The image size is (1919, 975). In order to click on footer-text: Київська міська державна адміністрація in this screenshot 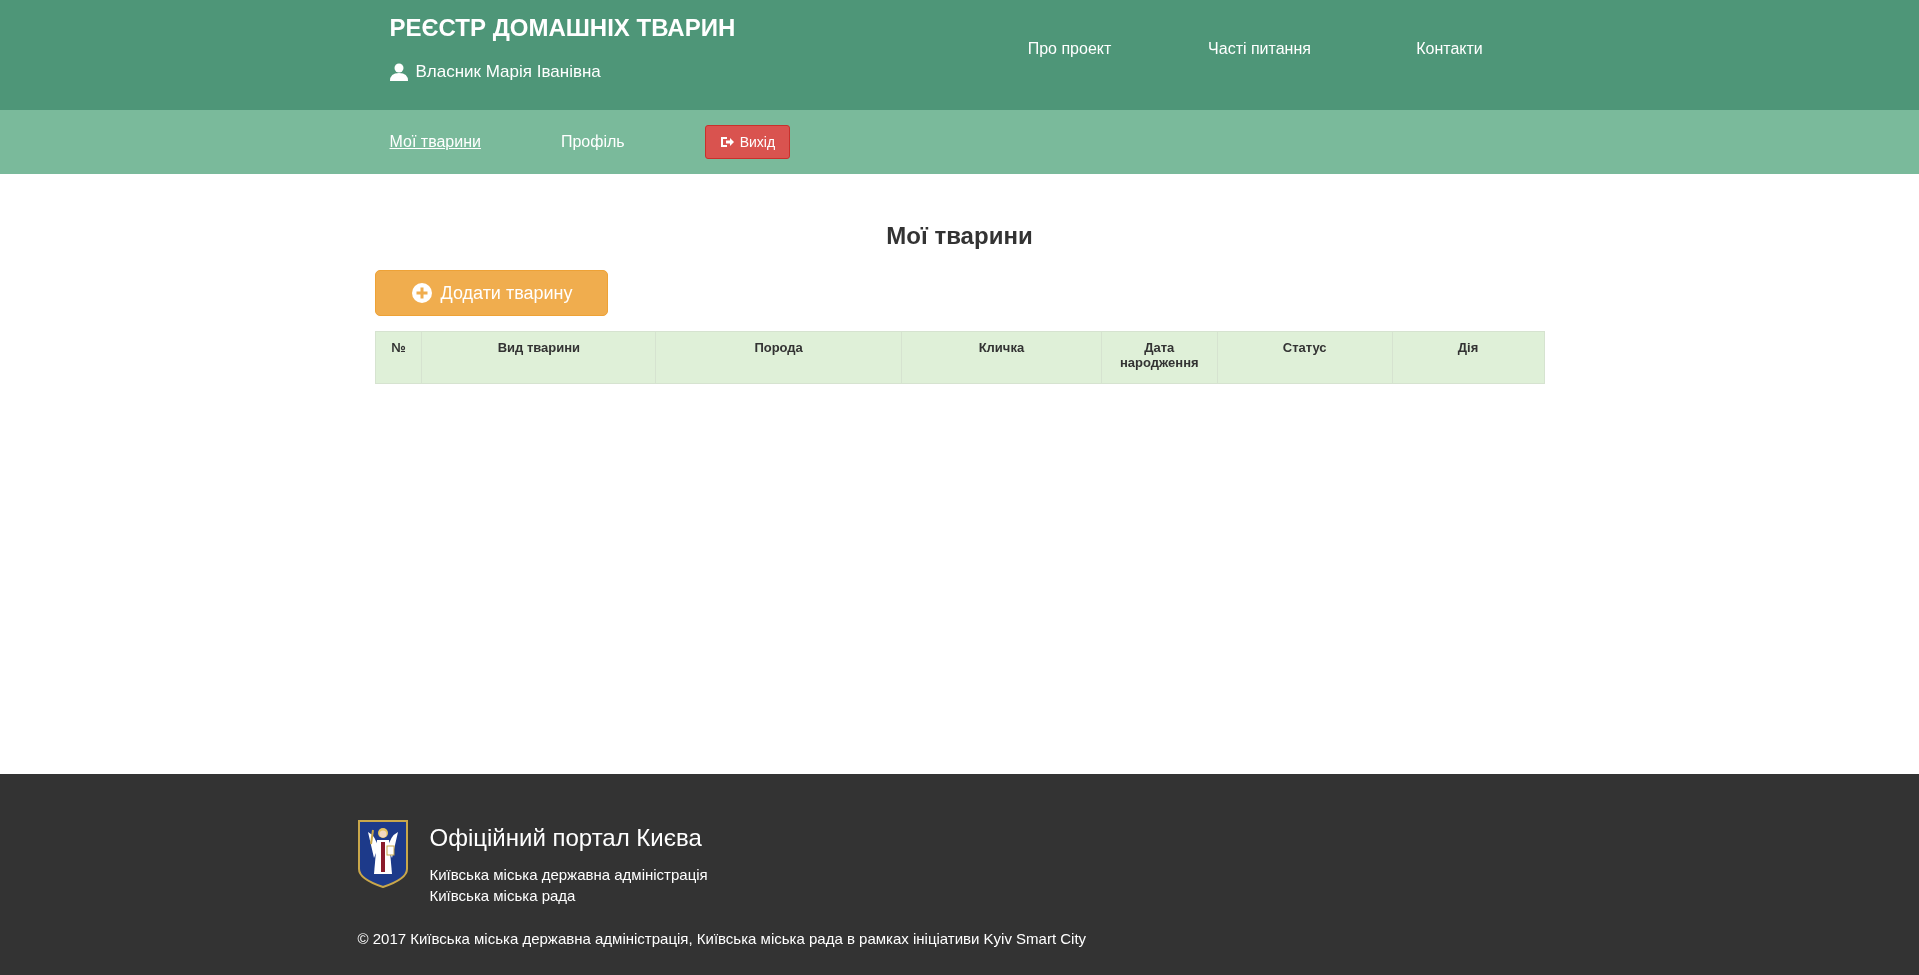, I will do `click(568, 875)`.